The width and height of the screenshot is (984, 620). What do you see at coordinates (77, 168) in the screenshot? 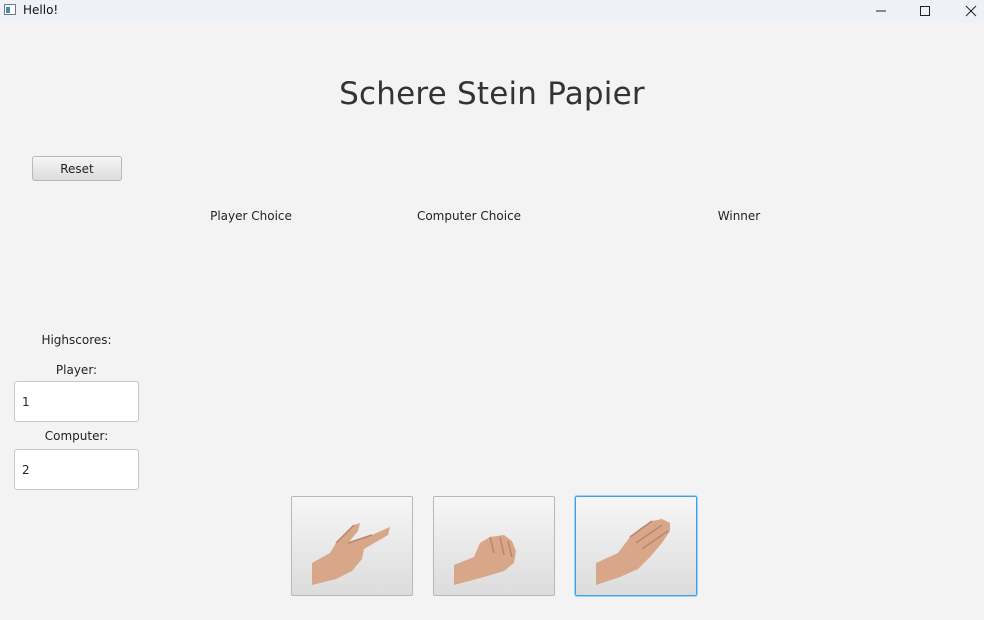
I see `reset-button: Reset` at bounding box center [77, 168].